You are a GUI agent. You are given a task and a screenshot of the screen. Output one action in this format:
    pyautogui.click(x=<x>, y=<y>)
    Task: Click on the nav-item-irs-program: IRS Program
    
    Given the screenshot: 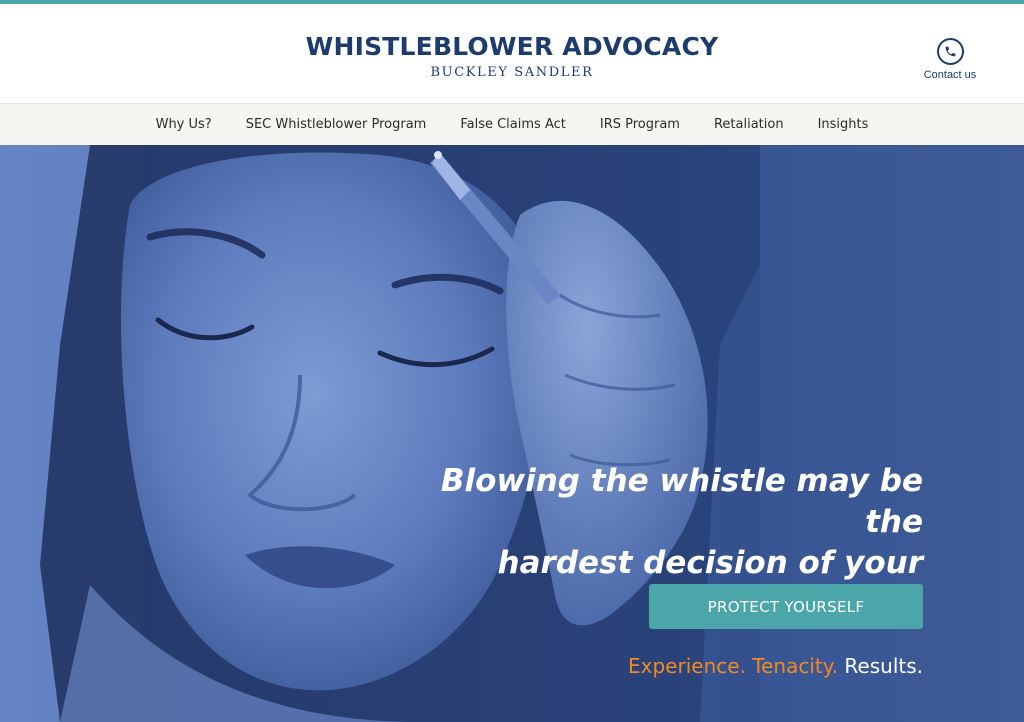 What is the action you would take?
    pyautogui.click(x=640, y=124)
    